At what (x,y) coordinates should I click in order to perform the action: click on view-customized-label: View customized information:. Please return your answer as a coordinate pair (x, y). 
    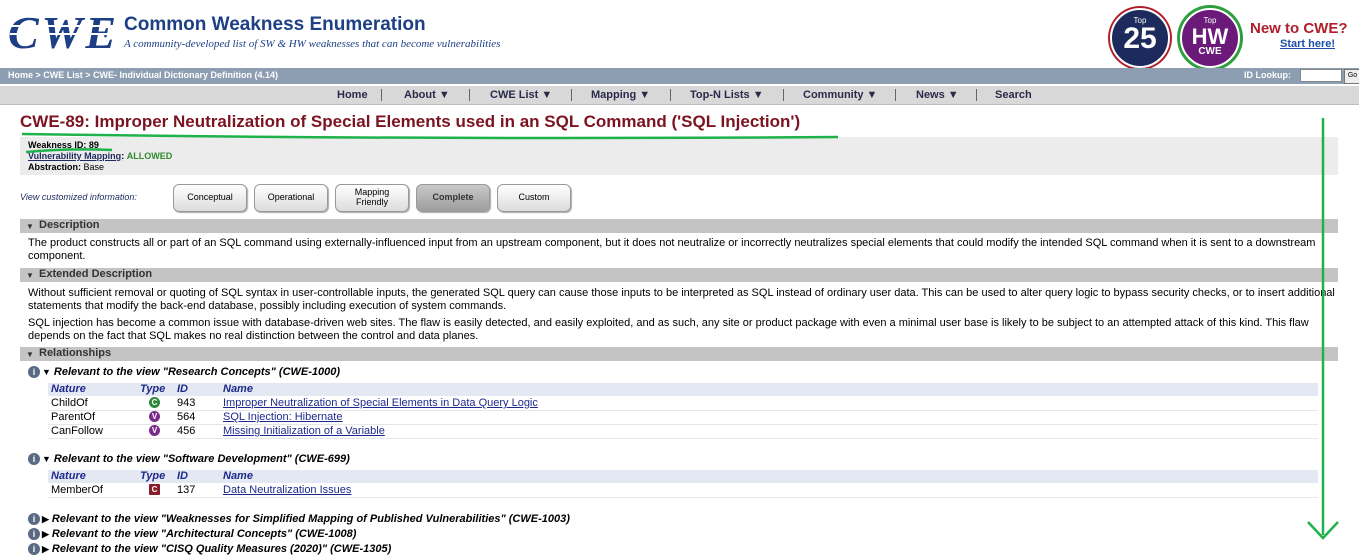
    Looking at the image, I should click on (78, 197).